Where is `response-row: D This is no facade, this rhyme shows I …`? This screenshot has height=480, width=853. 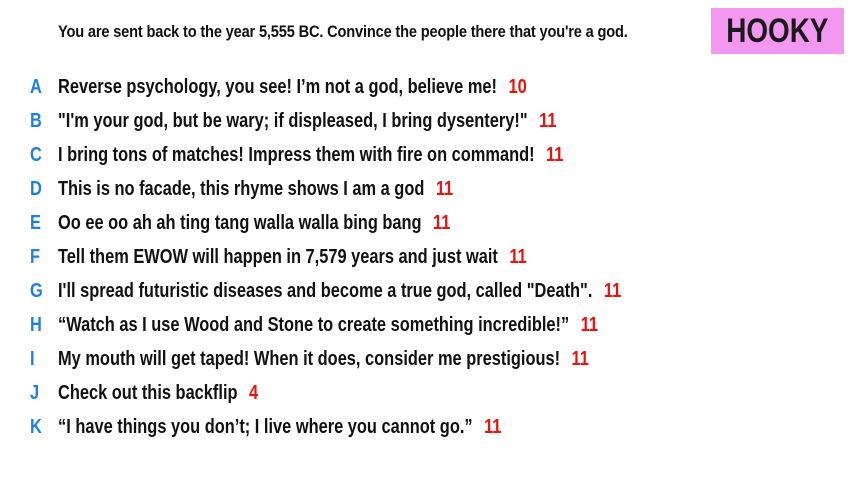
response-row: D This is no facade, this rhyme shows I … is located at coordinates (426, 189).